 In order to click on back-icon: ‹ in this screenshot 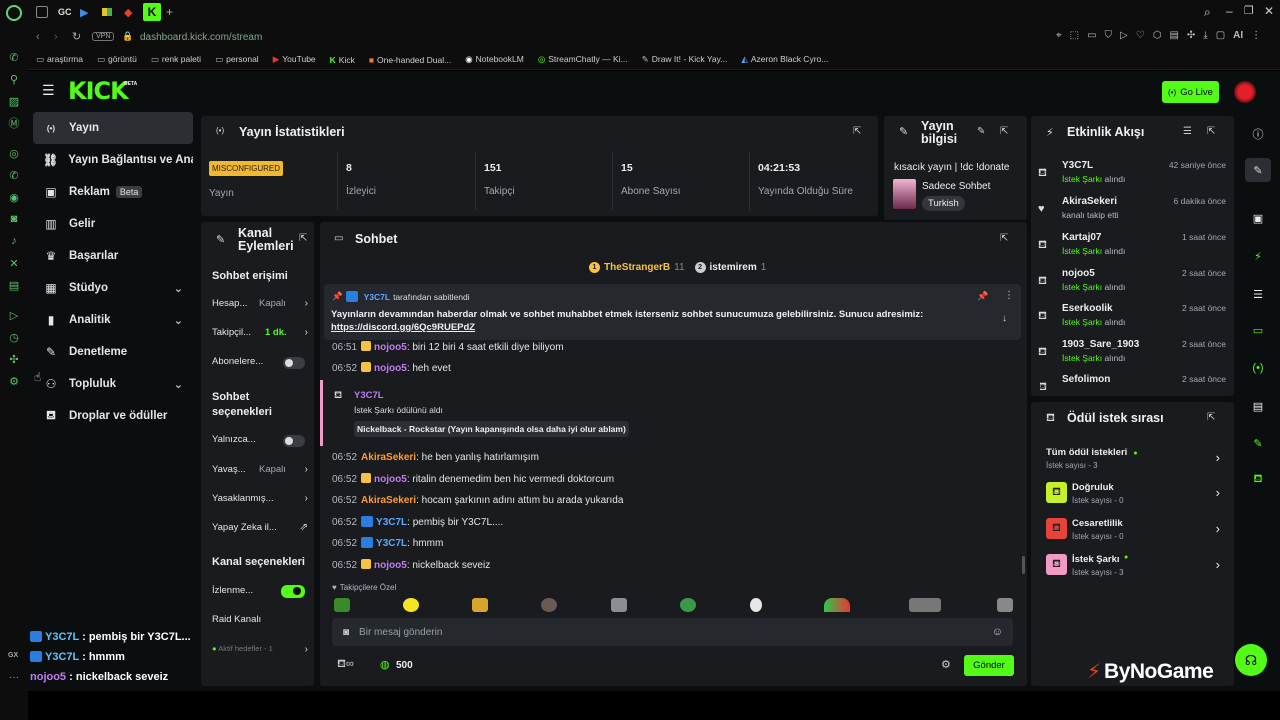, I will do `click(38, 37)`.